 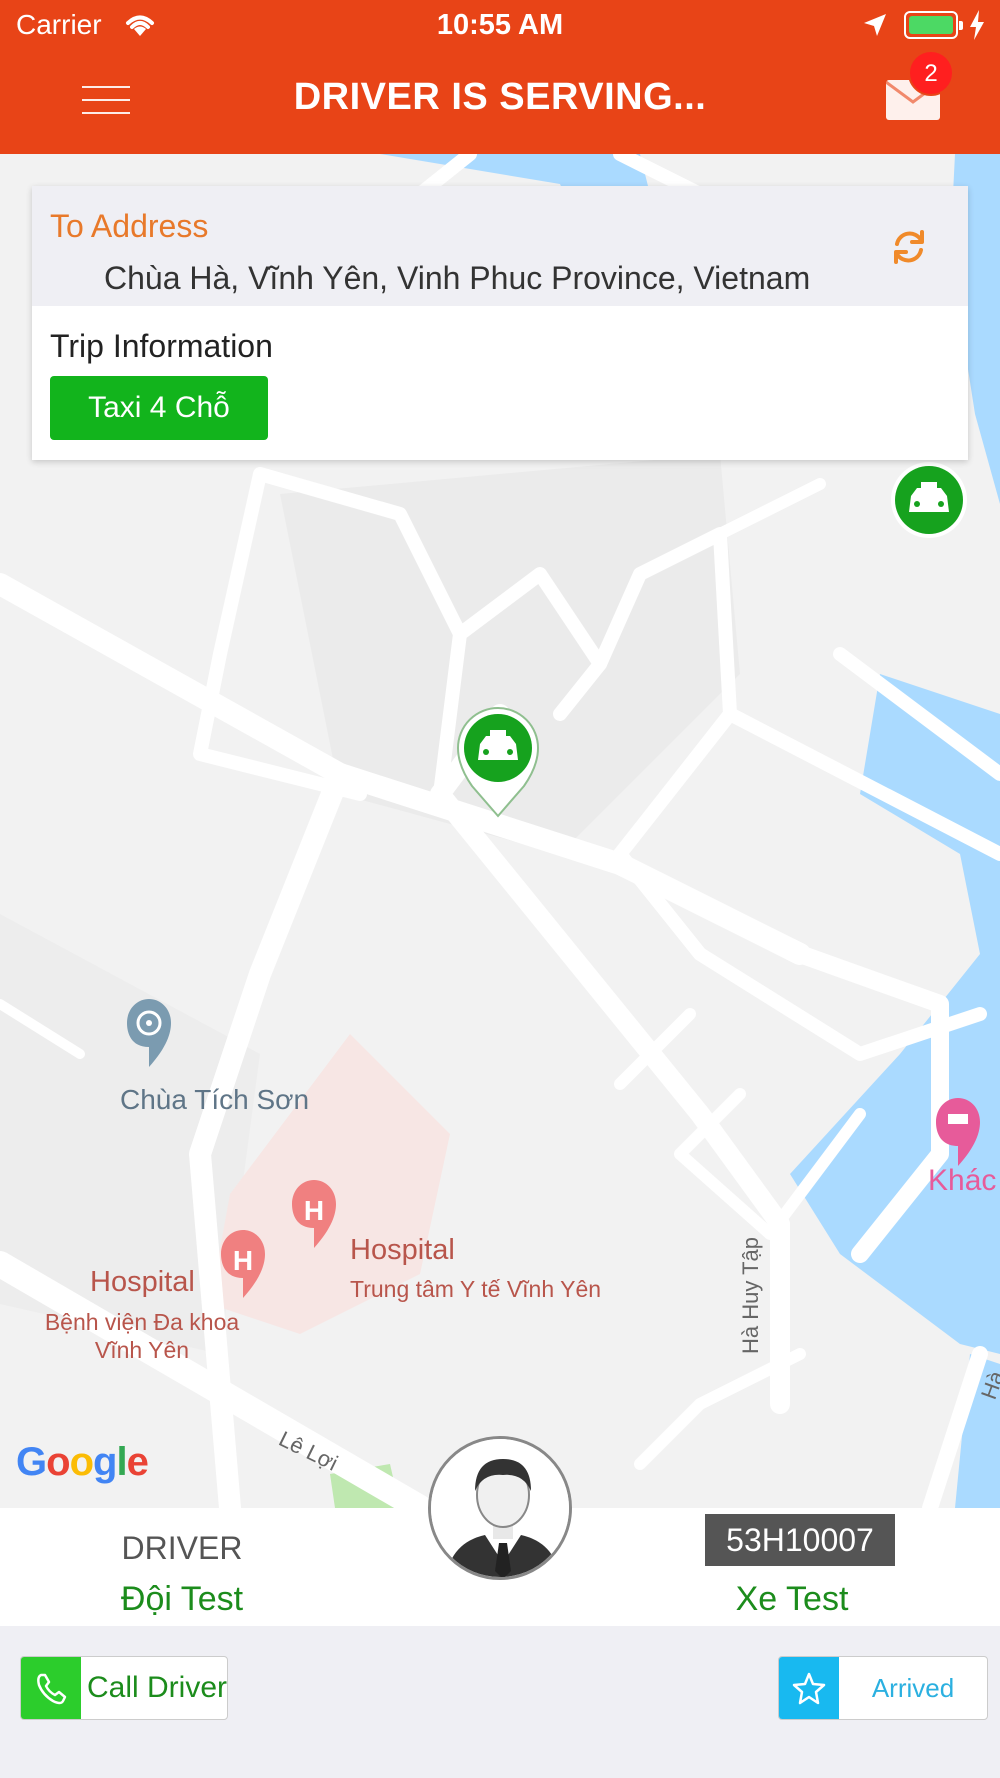 I want to click on arrived-button: Arrived, so click(x=883, y=1688).